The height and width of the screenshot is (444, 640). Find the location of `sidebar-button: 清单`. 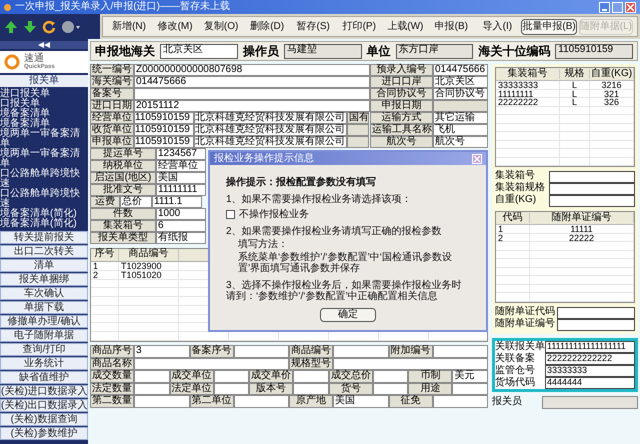

sidebar-button: 清单 is located at coordinates (44, 265).